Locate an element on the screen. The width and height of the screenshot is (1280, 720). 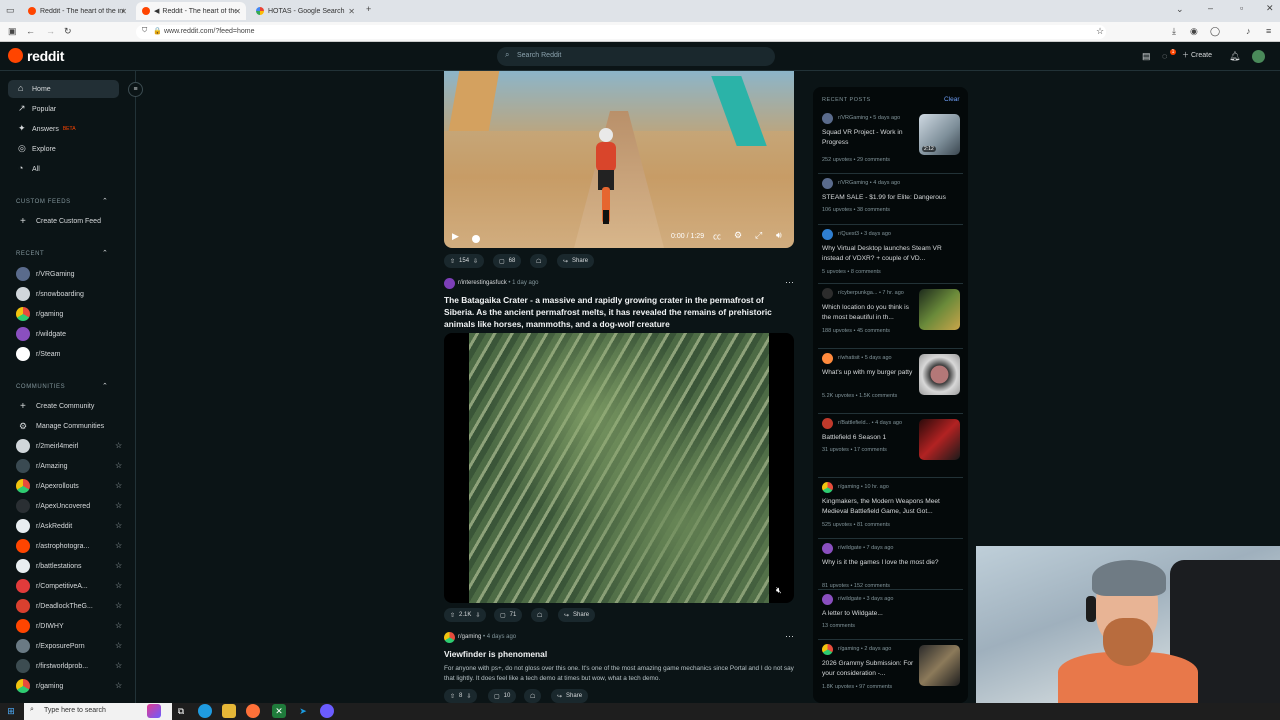
windows-start-icon: ⊞ is located at coordinates (11, 711).